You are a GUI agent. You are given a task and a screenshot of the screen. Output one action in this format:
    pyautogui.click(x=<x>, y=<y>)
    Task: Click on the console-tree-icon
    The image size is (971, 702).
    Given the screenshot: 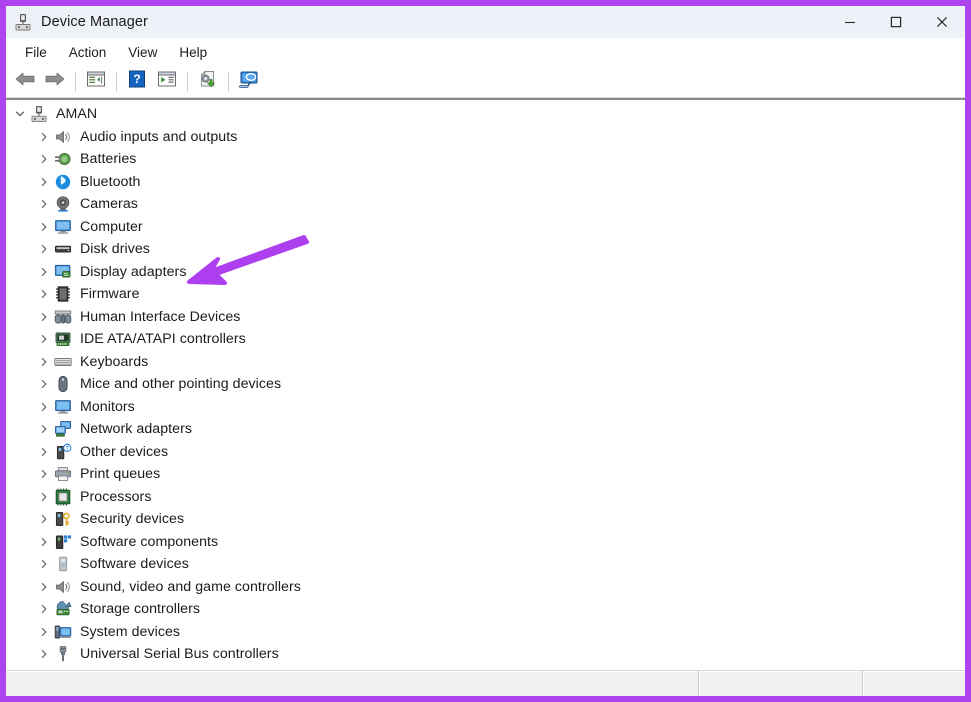 What is the action you would take?
    pyautogui.click(x=96, y=81)
    